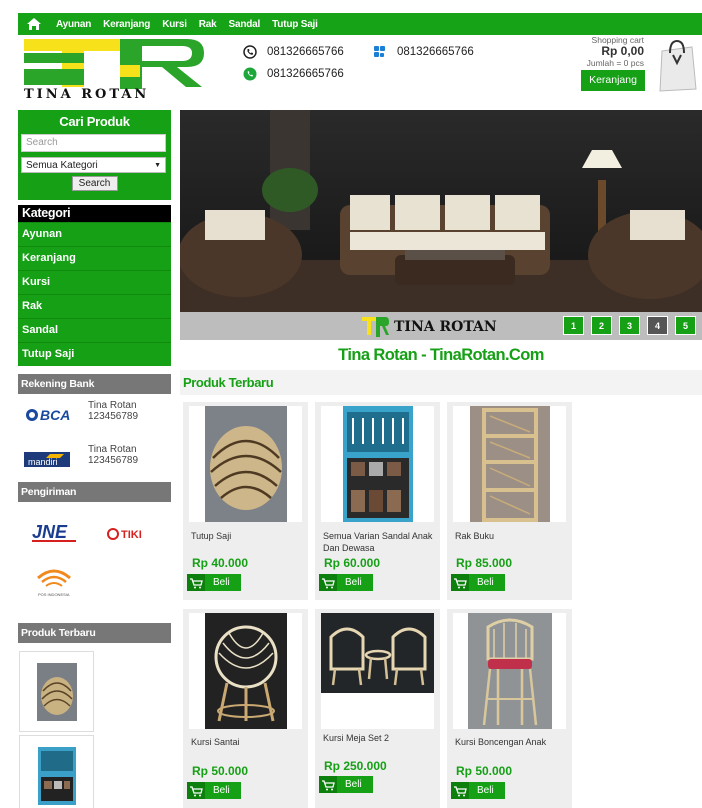  Describe the element at coordinates (94, 183) in the screenshot. I see `search-button: Search` at that location.